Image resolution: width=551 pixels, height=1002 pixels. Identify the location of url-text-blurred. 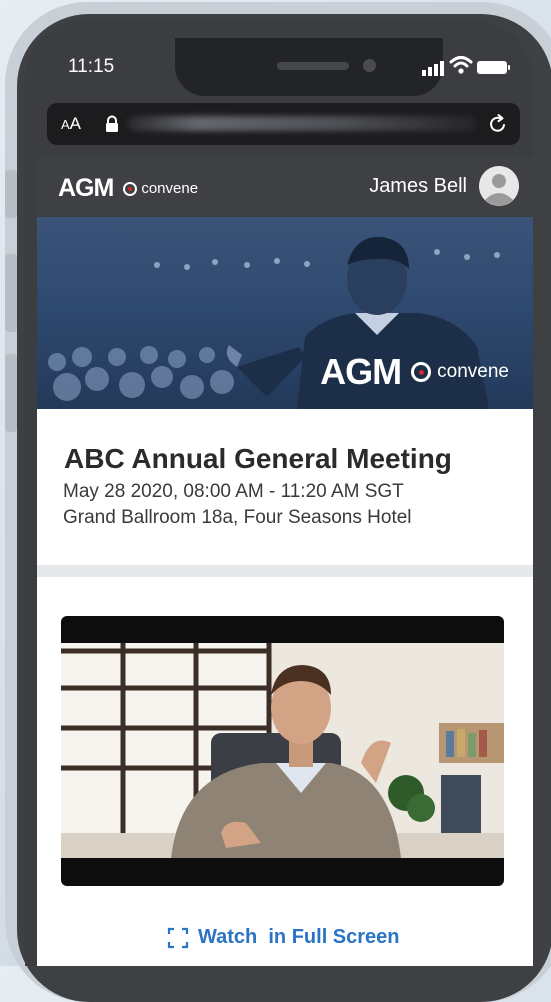
(302, 123).